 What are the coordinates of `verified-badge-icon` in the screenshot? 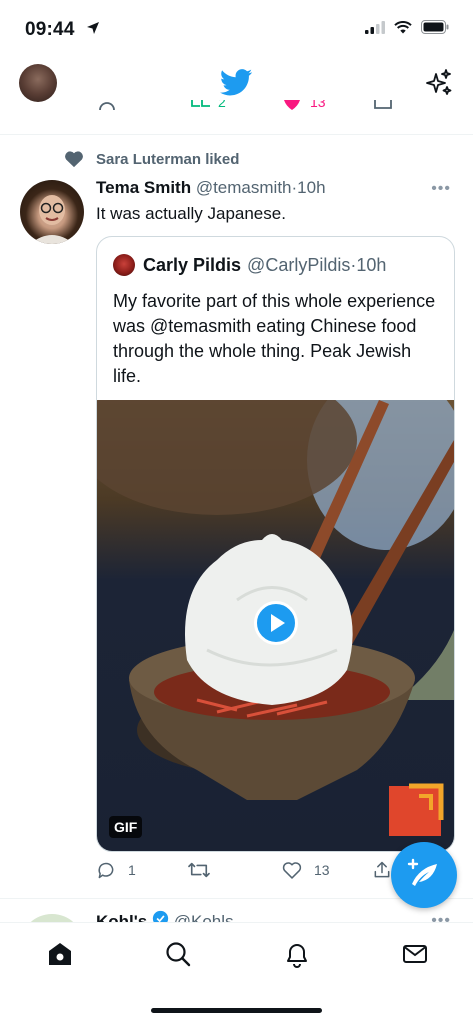 It's located at (163, 916).